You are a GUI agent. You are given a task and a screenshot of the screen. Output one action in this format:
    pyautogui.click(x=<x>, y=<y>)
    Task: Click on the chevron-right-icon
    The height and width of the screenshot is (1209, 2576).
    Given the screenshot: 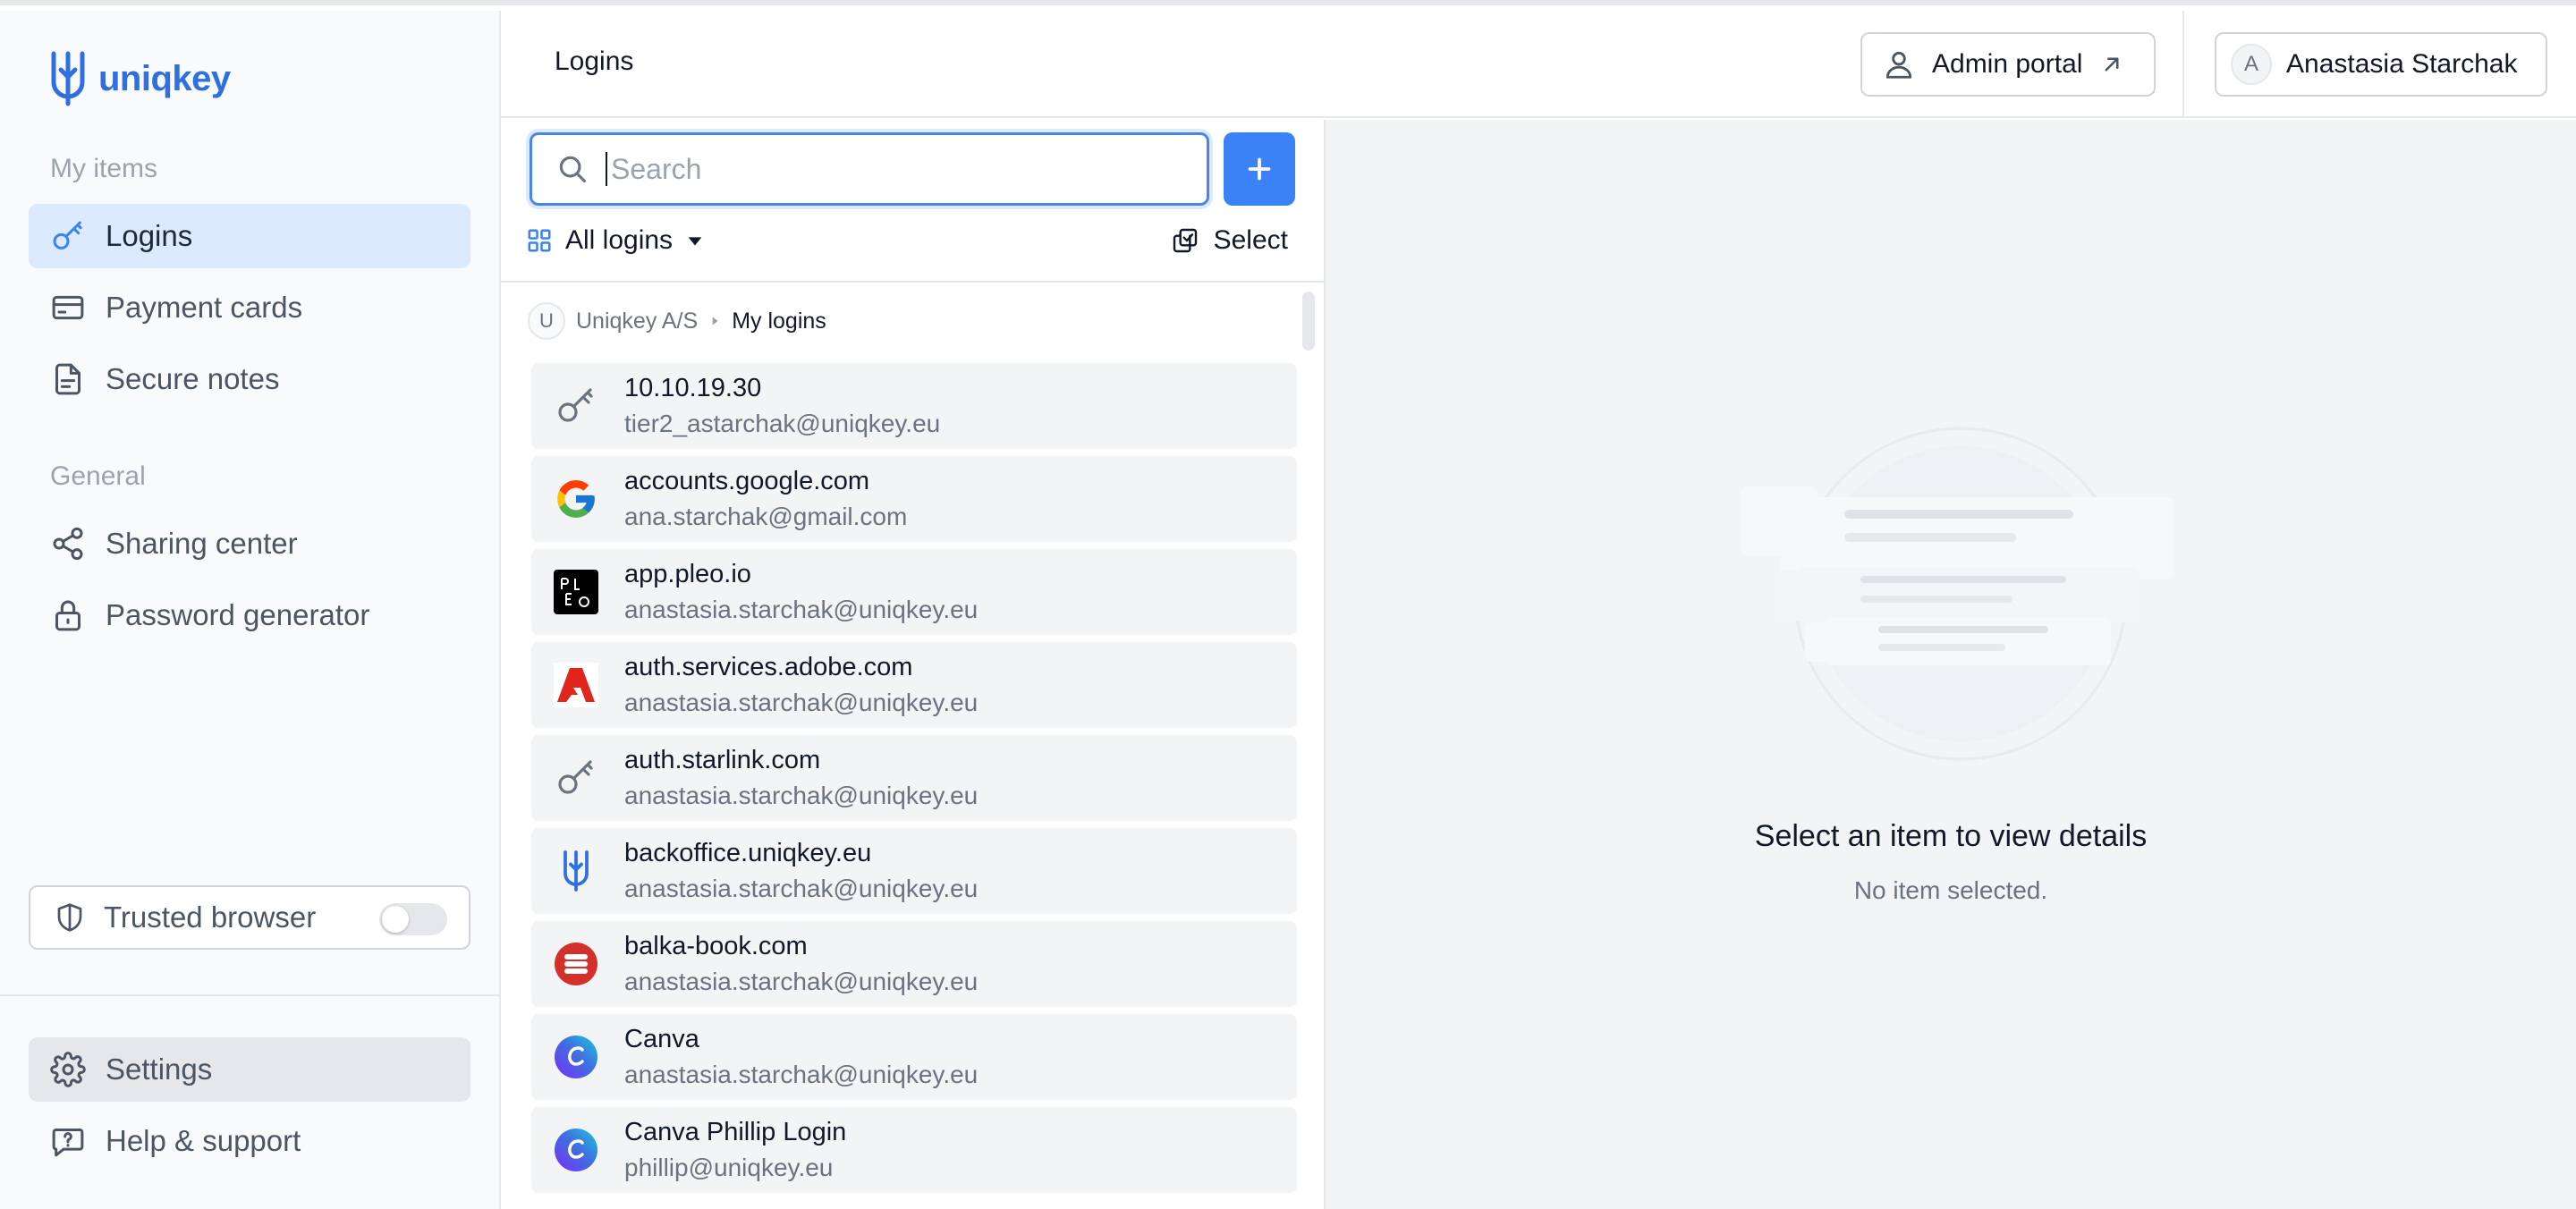 What is the action you would take?
    pyautogui.click(x=715, y=321)
    